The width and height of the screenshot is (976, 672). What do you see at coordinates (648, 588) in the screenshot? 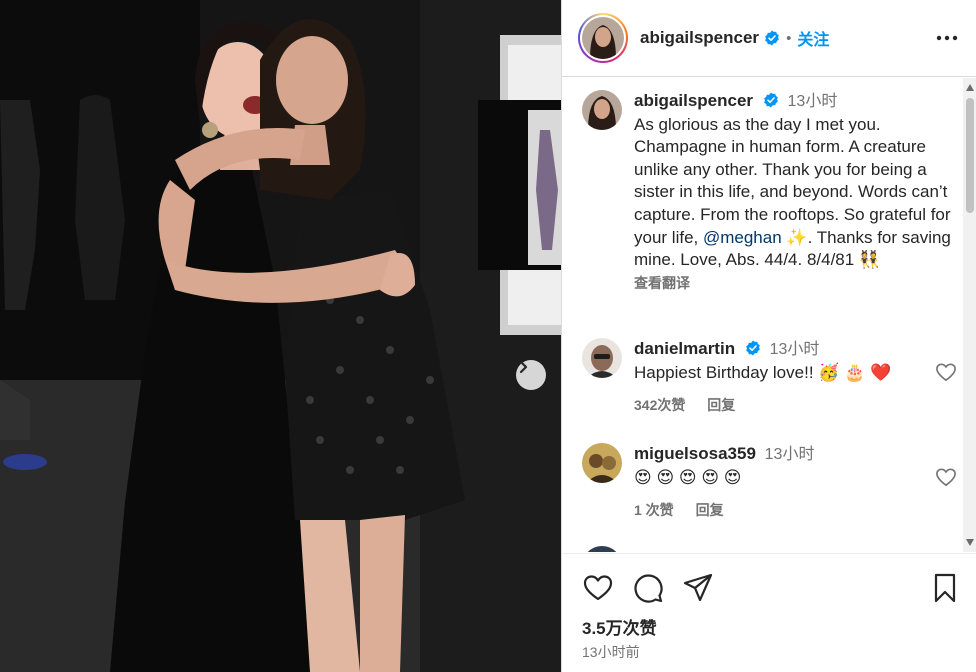
I see `comment-icon` at bounding box center [648, 588].